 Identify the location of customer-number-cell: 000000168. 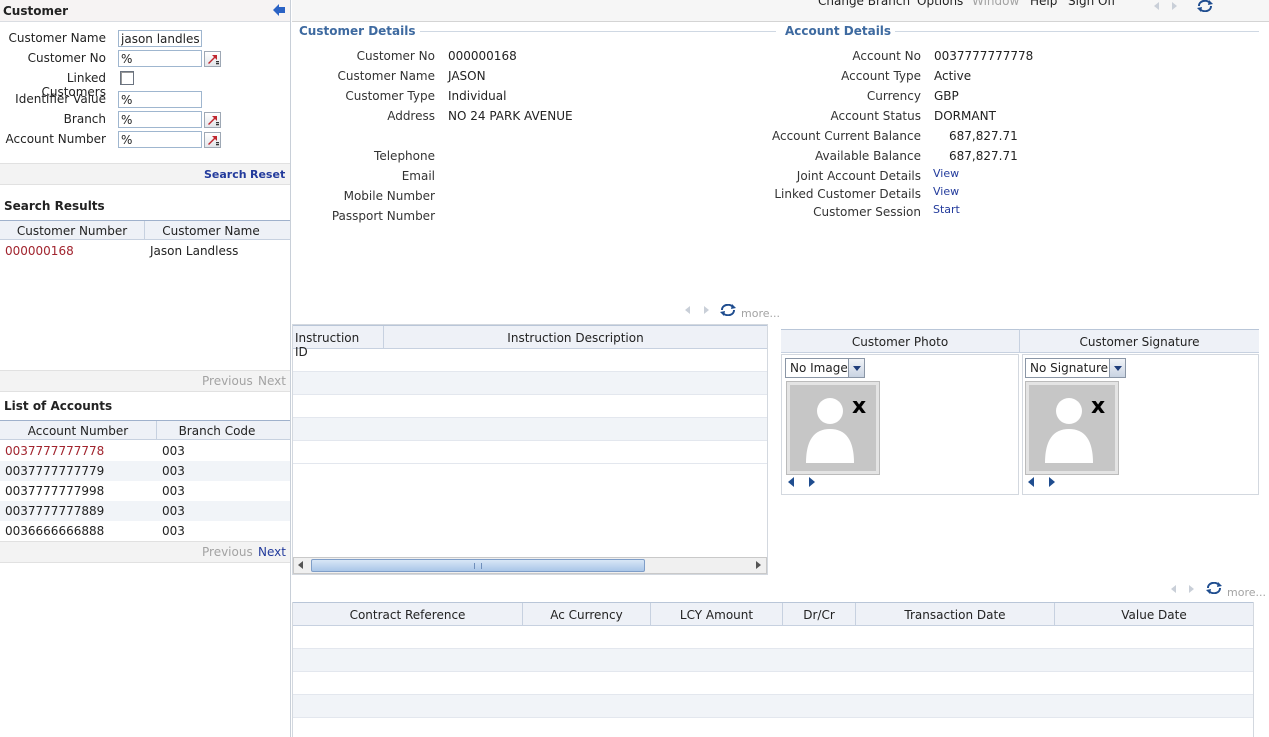
(39, 251).